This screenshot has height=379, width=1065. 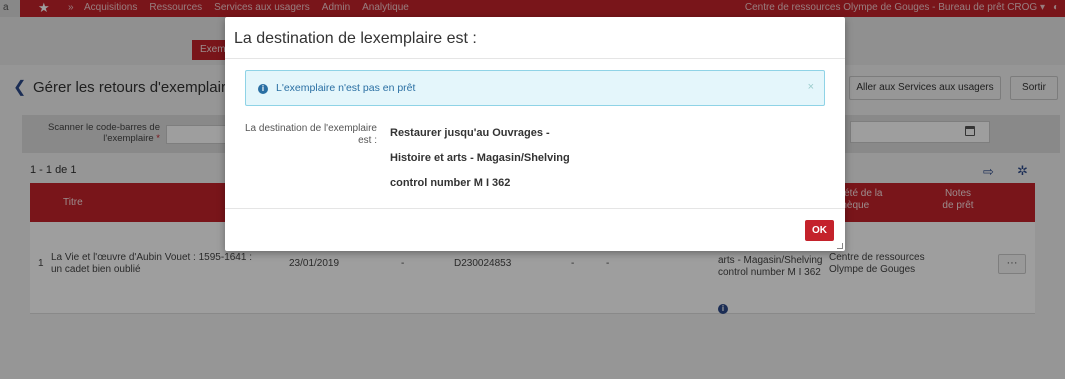 I want to click on ok-button: OK, so click(x=819, y=230).